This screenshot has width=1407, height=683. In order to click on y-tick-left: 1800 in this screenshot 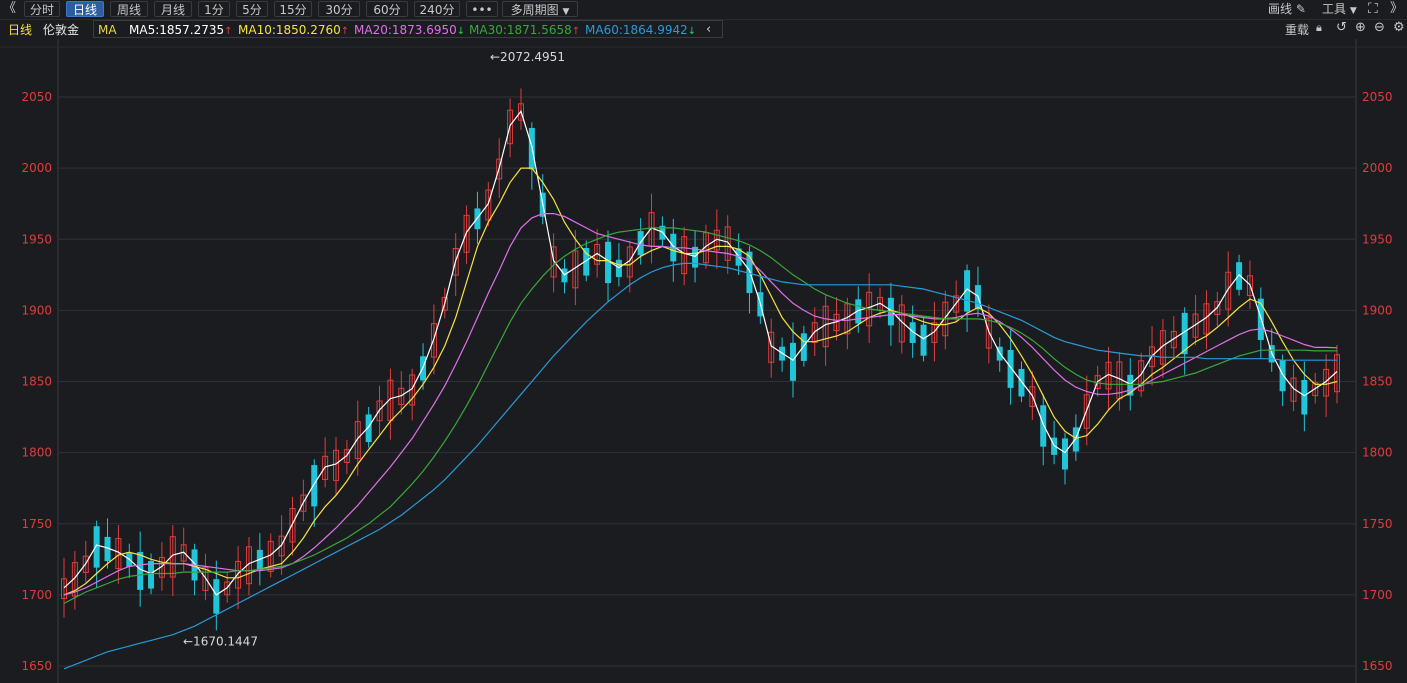, I will do `click(36, 453)`.